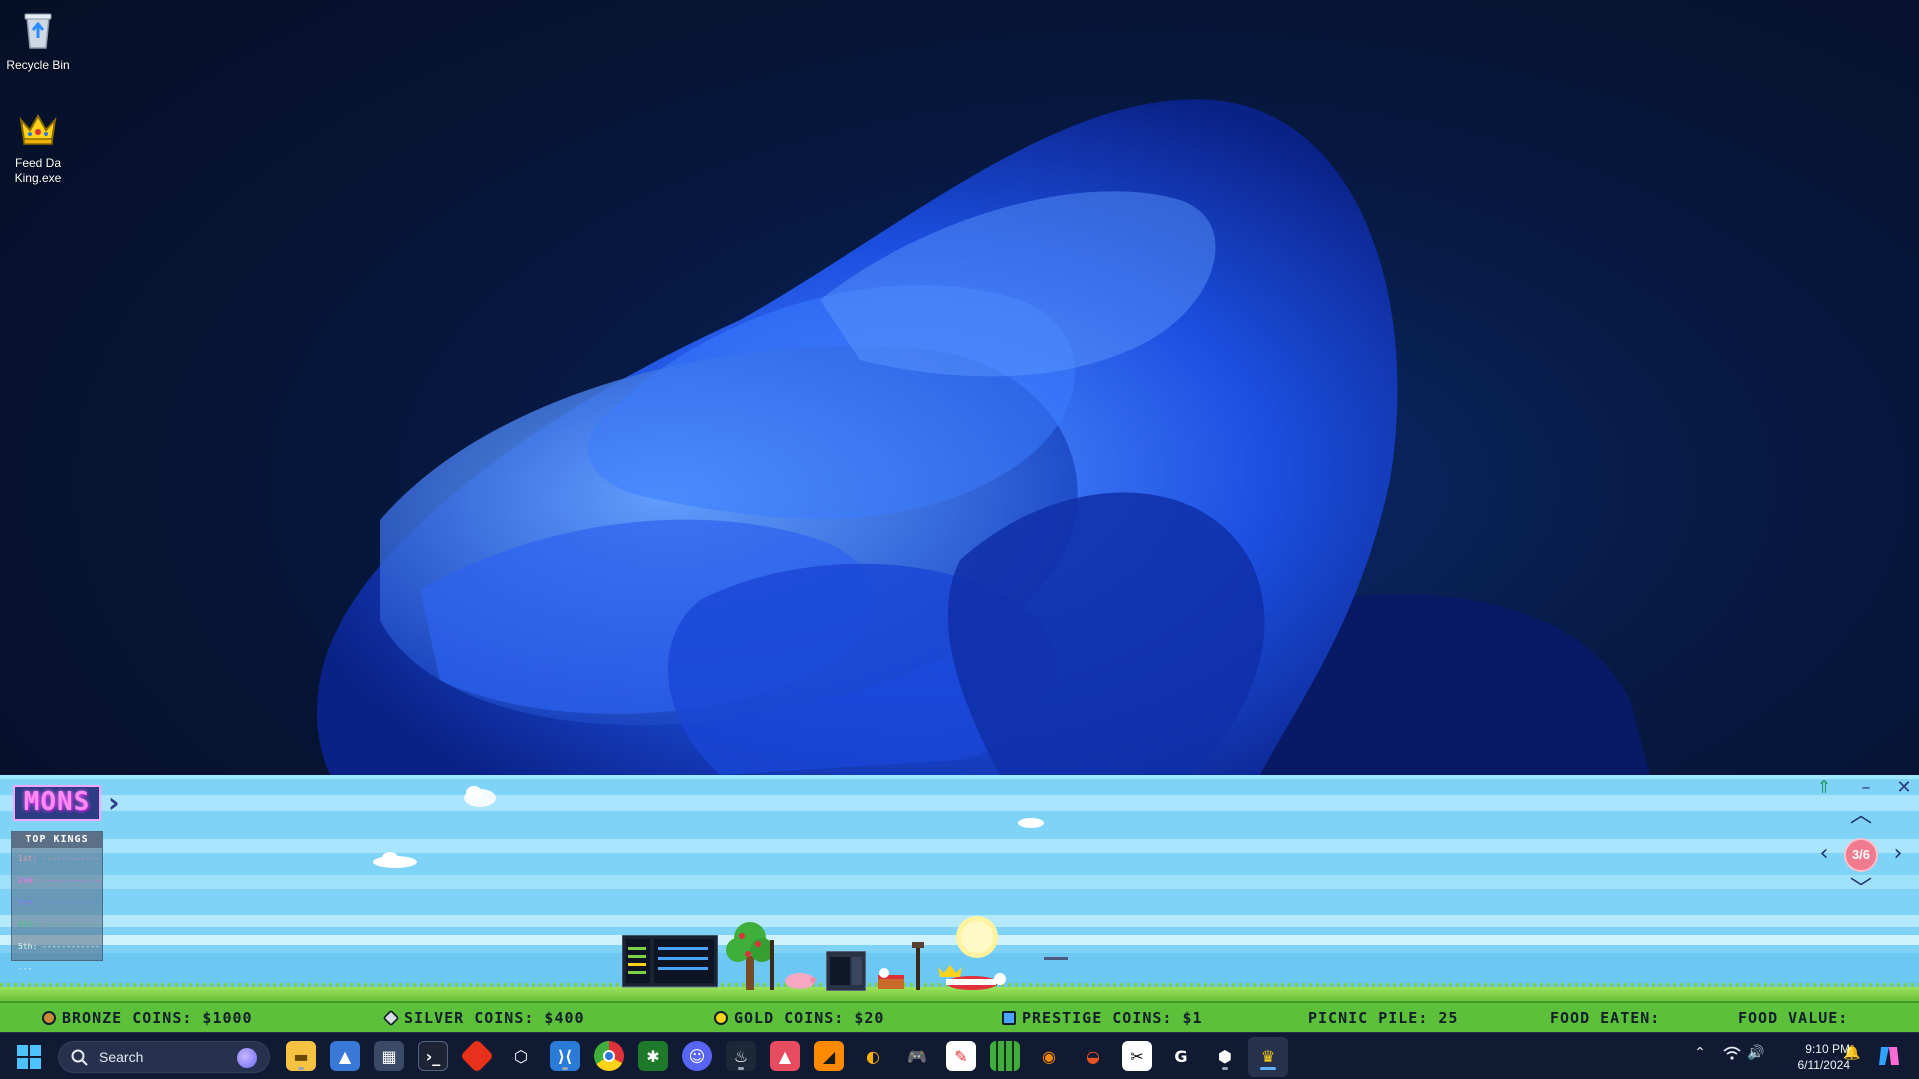  Describe the element at coordinates (1732, 1056) in the screenshot. I see `wifi-icon` at that location.